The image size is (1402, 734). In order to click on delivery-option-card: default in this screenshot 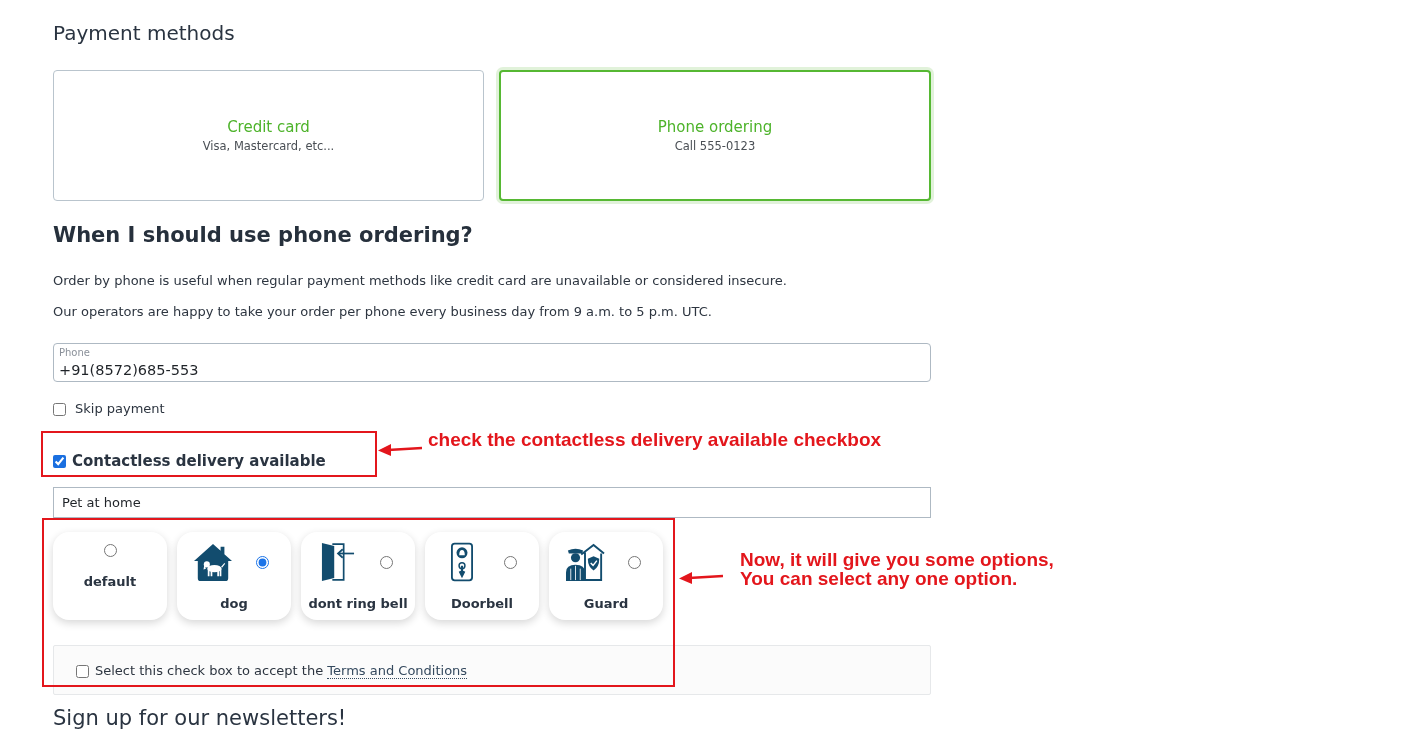, I will do `click(110, 576)`.